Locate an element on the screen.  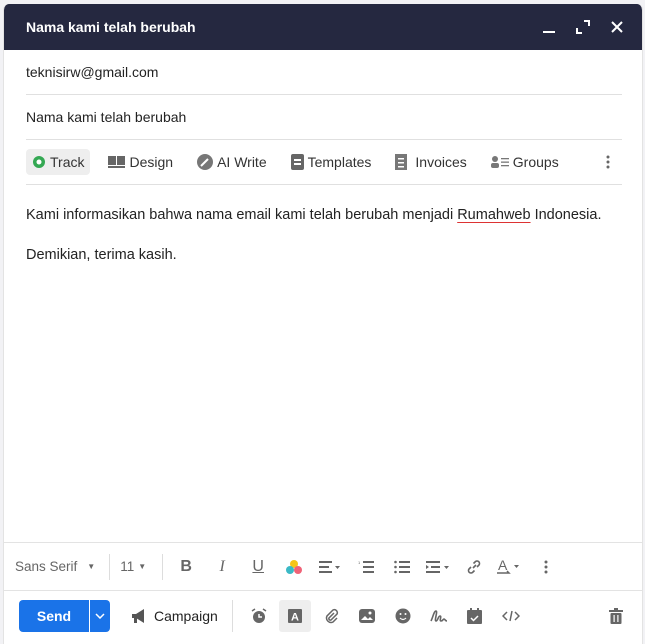
calendar-button is located at coordinates (475, 616).